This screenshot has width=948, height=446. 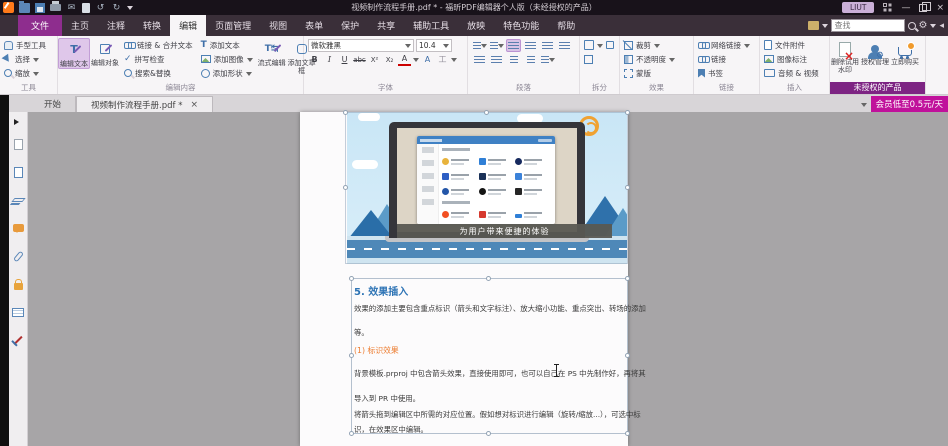 What do you see at coordinates (18, 172) in the screenshot?
I see `thumbnails-panel-button` at bounding box center [18, 172].